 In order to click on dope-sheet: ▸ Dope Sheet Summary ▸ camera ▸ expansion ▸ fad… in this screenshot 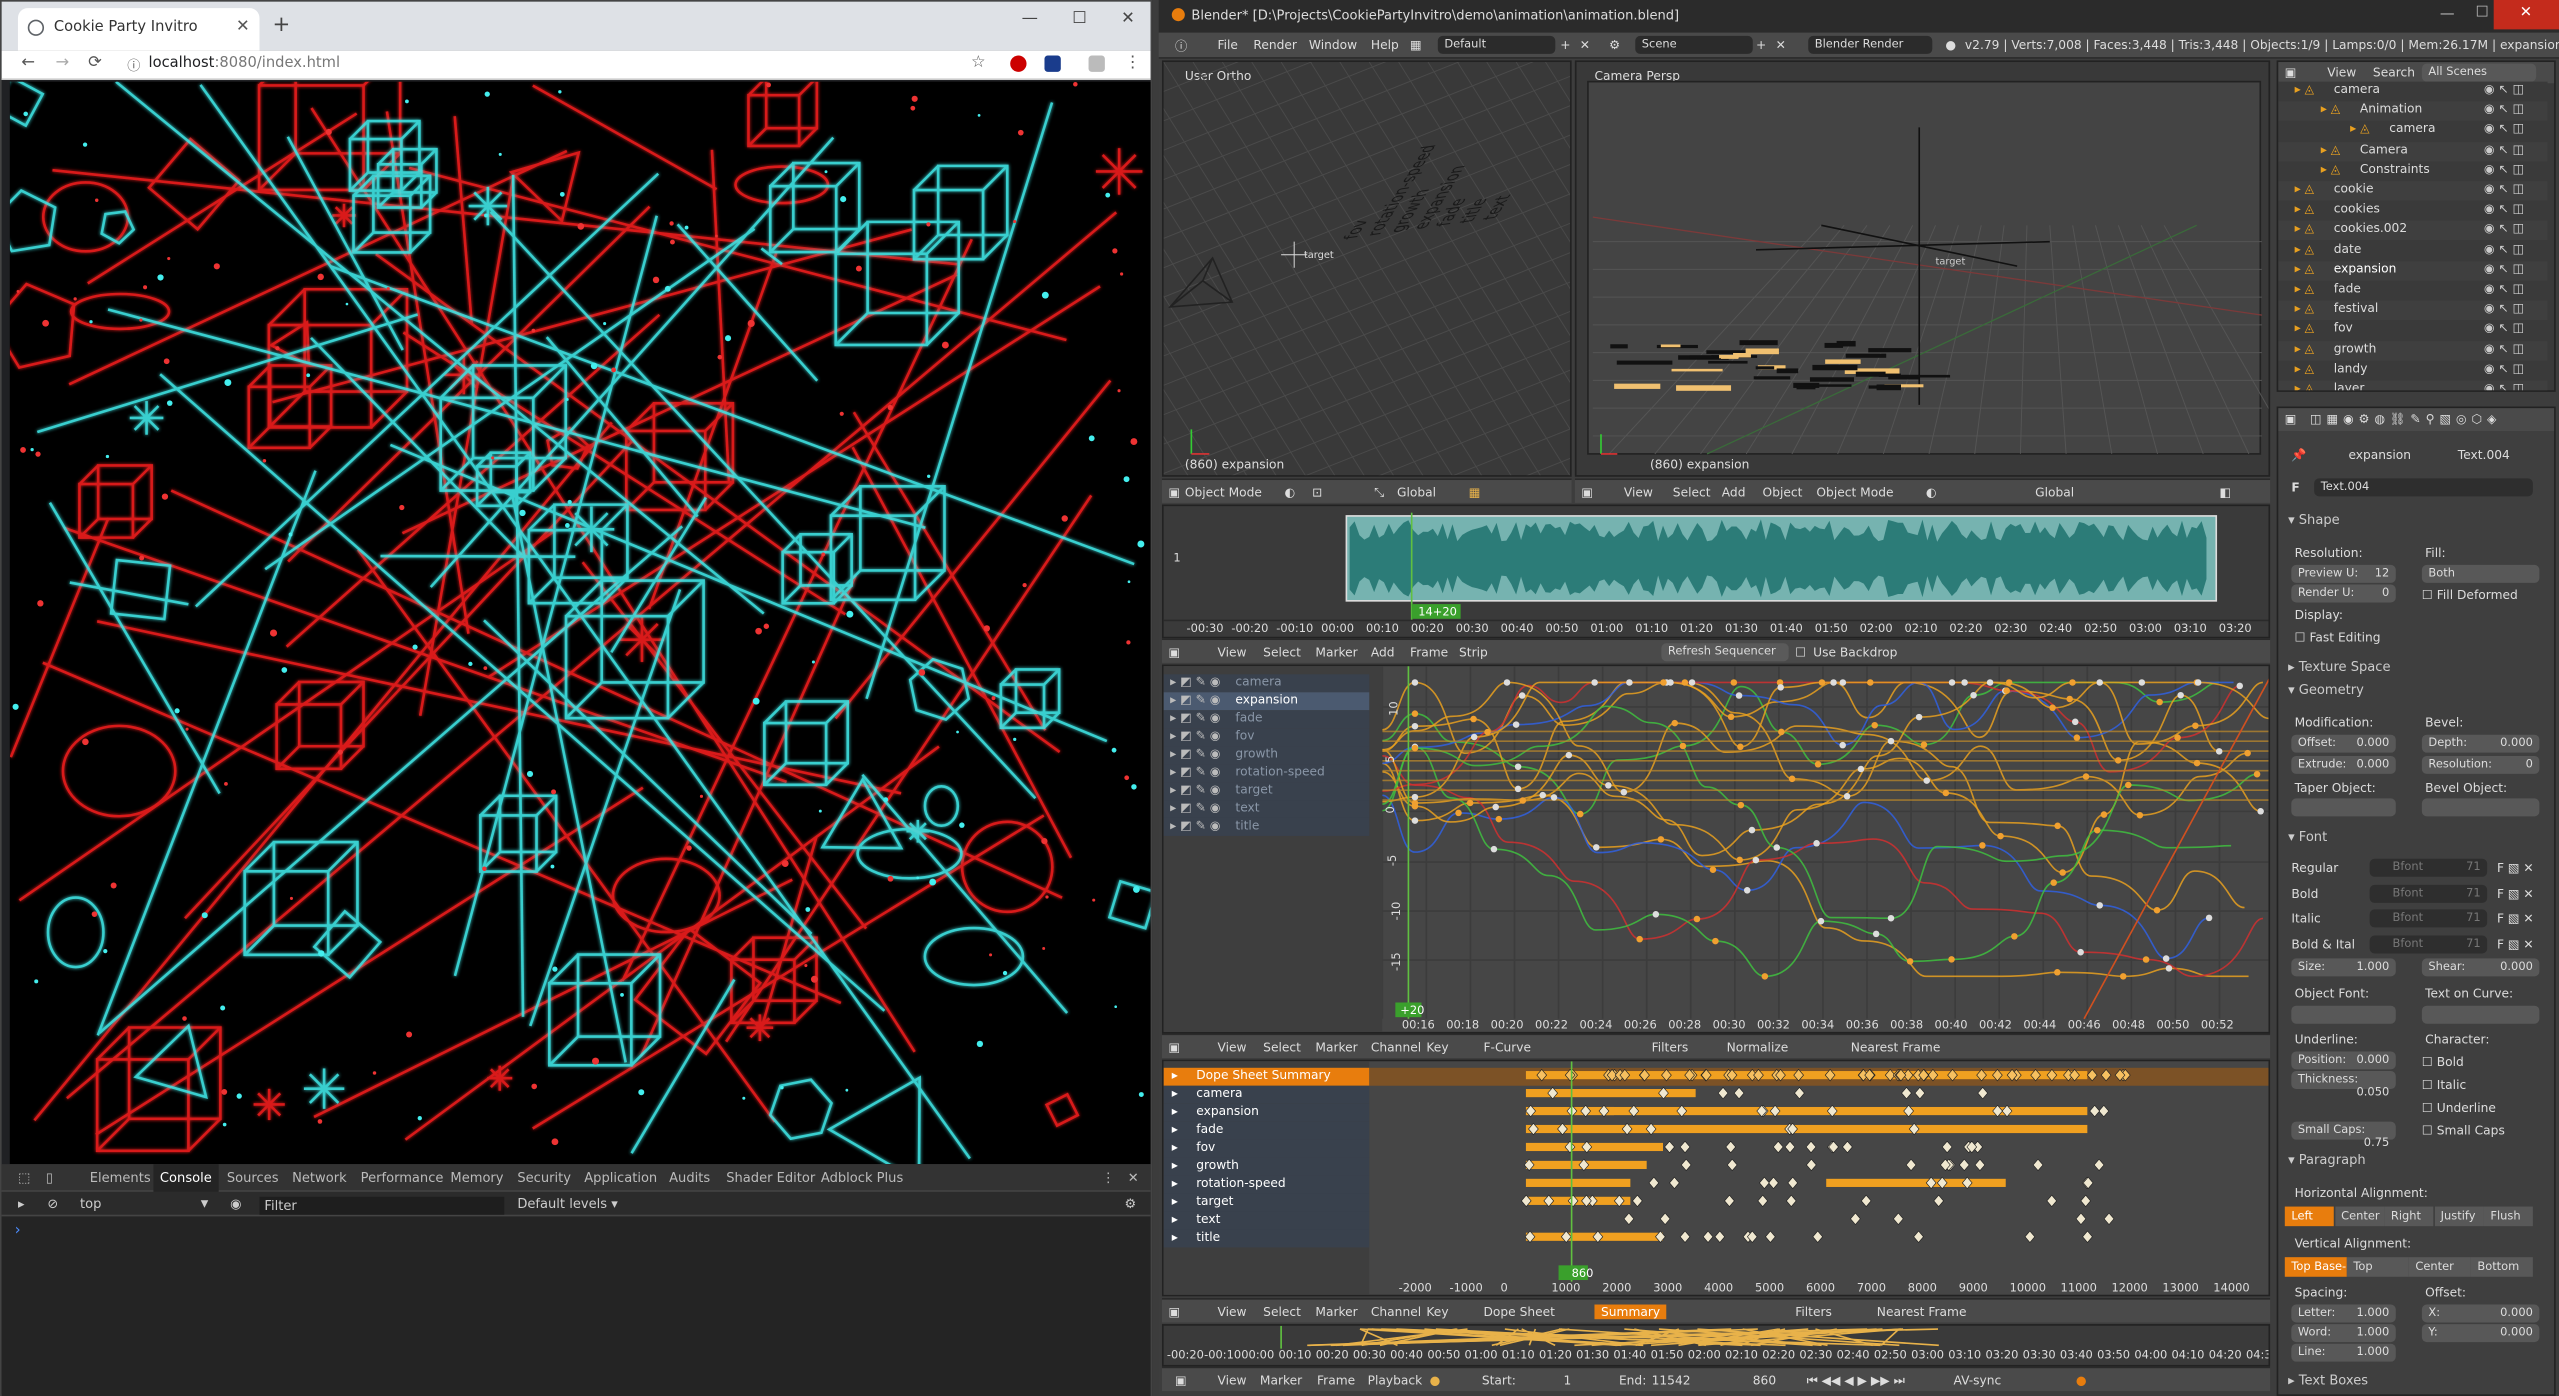, I will do `click(1716, 1178)`.